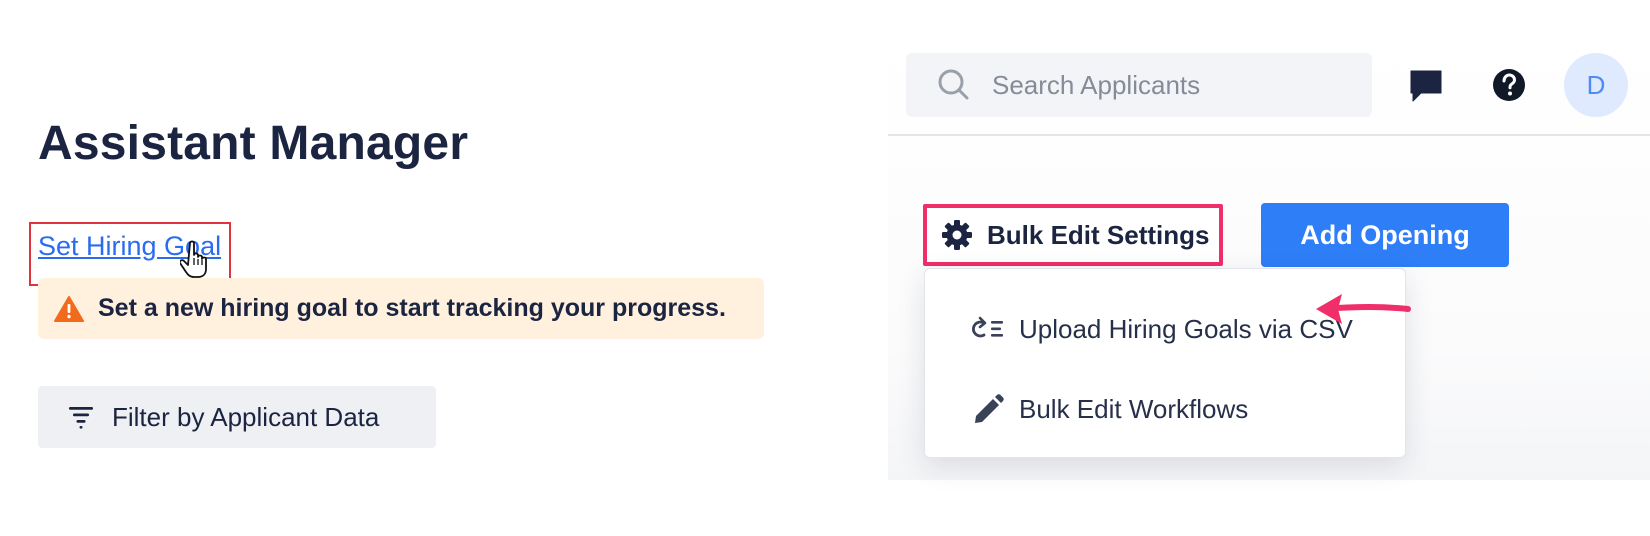  What do you see at coordinates (253, 143) in the screenshot?
I see `page-title: Assistant Manager` at bounding box center [253, 143].